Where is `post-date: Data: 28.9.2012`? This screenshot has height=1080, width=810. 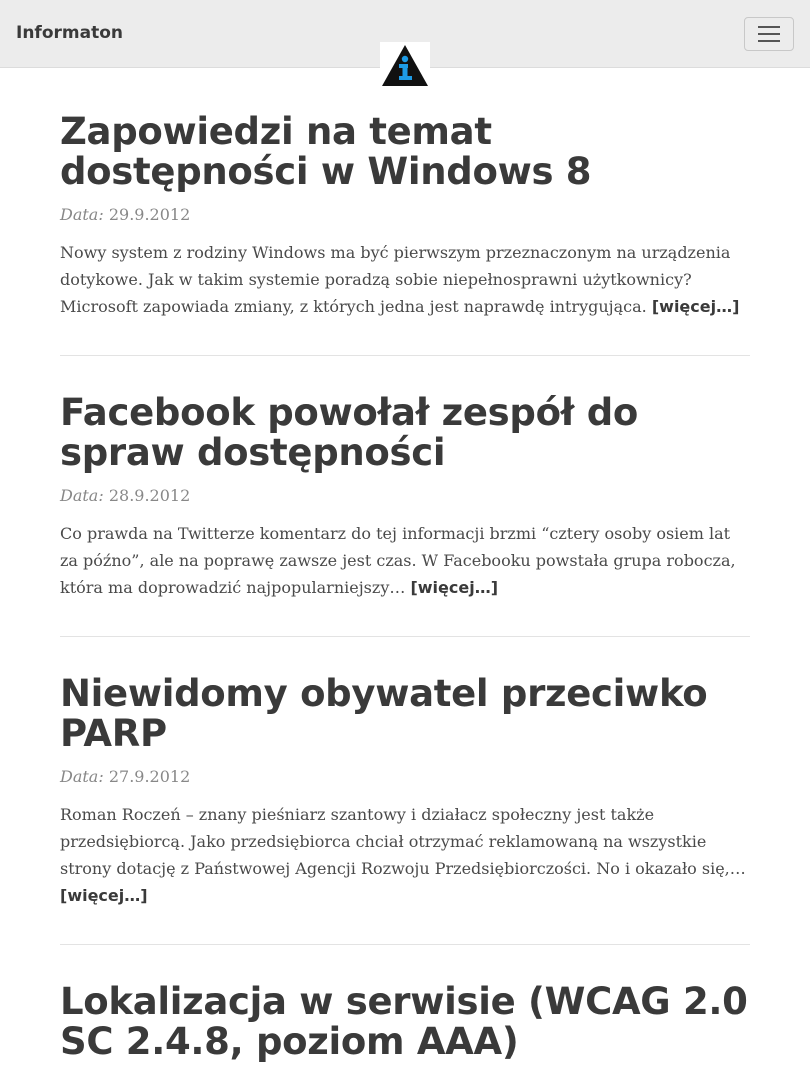
post-date: Data: 28.9.2012 is located at coordinates (405, 496).